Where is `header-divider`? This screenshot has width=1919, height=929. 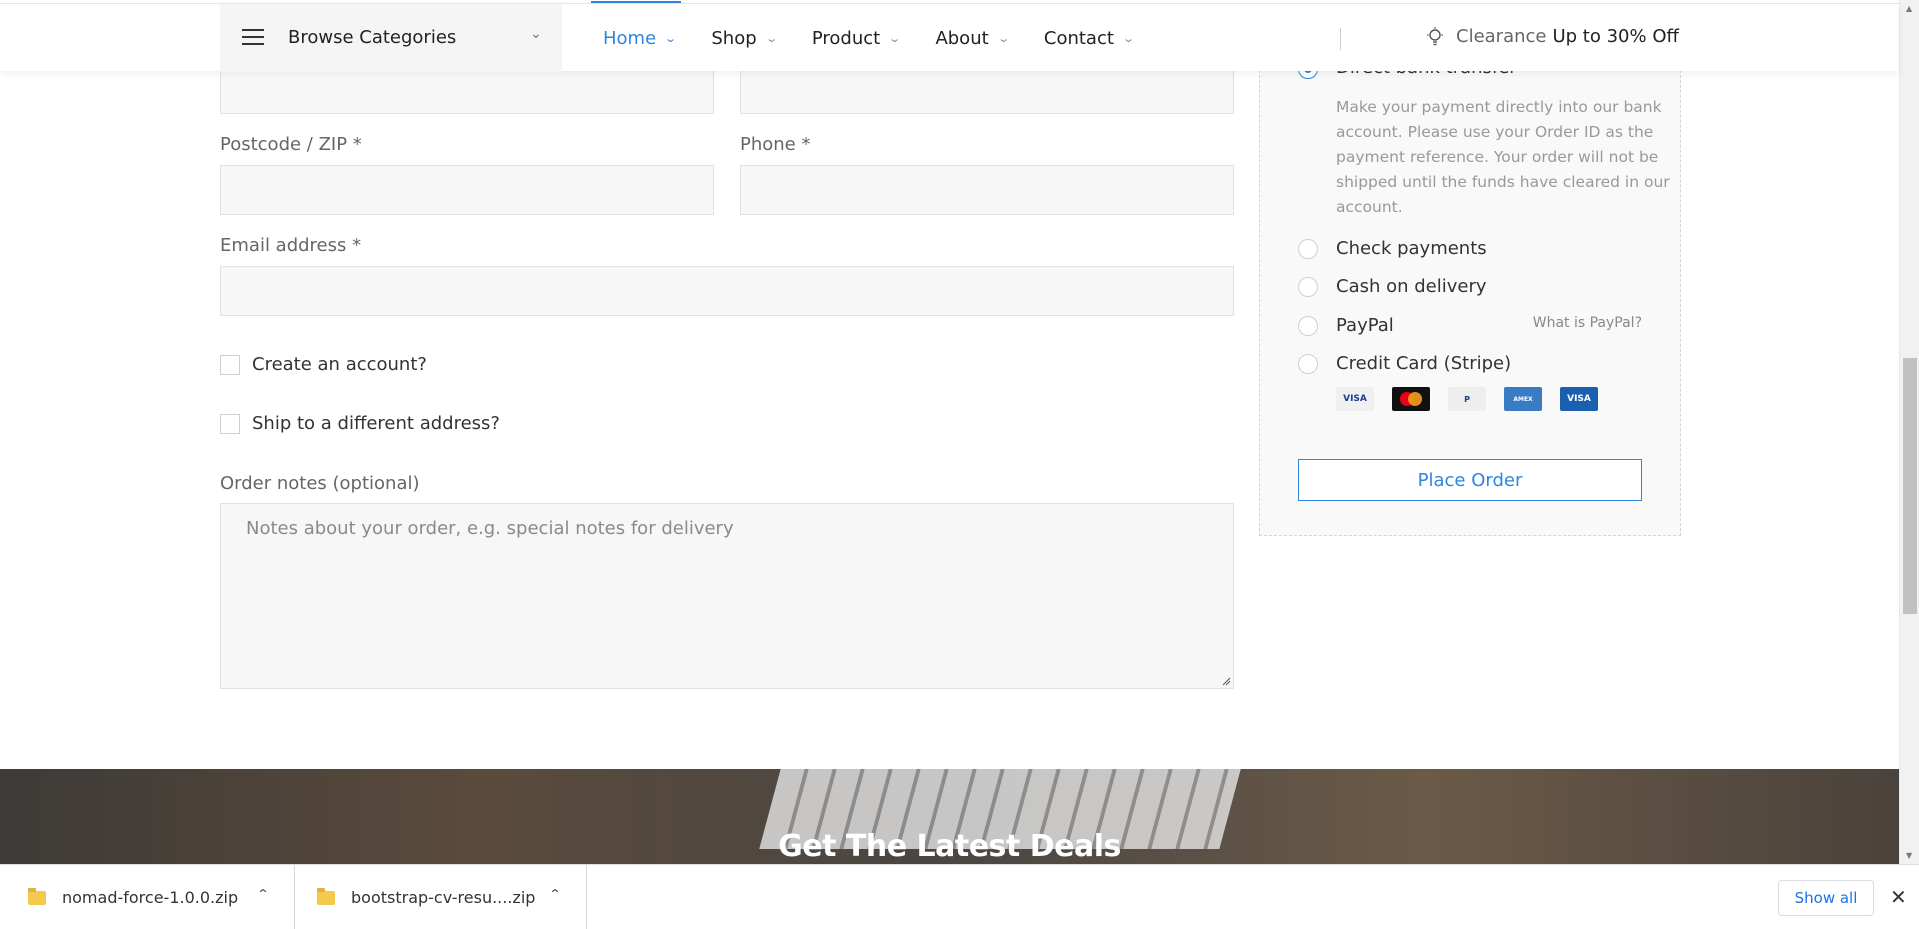 header-divider is located at coordinates (1340, 39).